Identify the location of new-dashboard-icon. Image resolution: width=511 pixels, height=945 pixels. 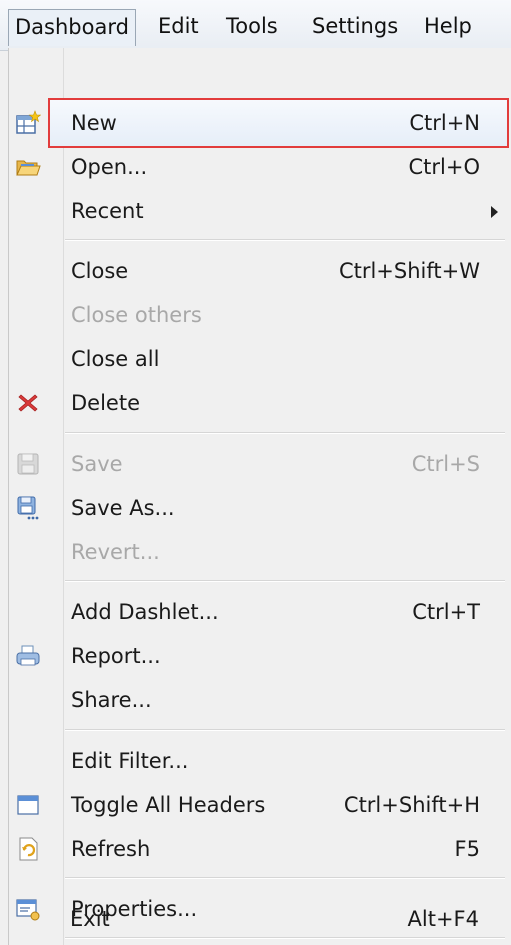
(28, 123).